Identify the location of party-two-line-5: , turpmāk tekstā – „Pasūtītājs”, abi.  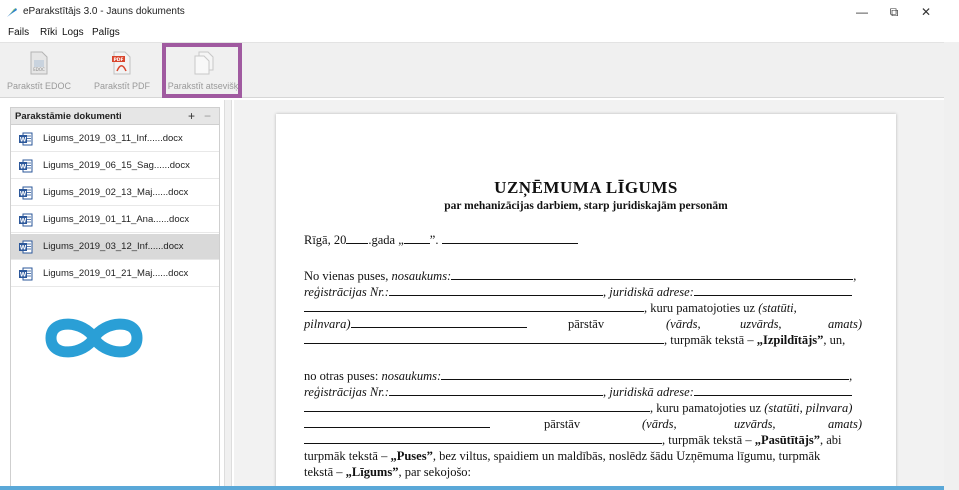
(573, 440).